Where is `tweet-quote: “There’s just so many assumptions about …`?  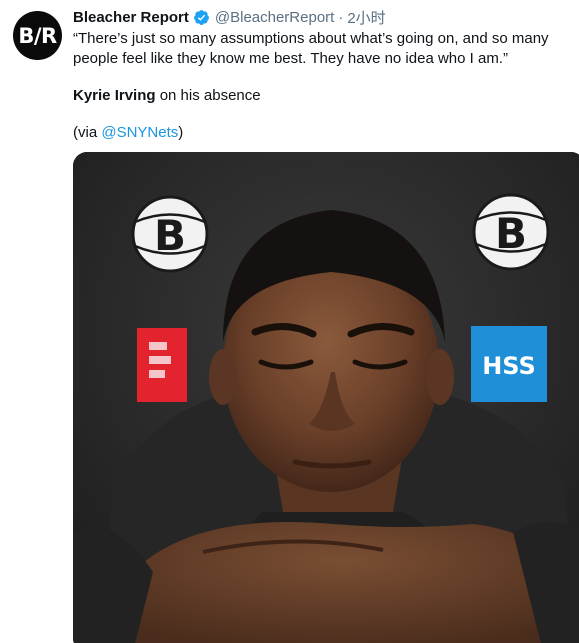
tweet-quote: “There’s just so many assumptions about … is located at coordinates (311, 48).